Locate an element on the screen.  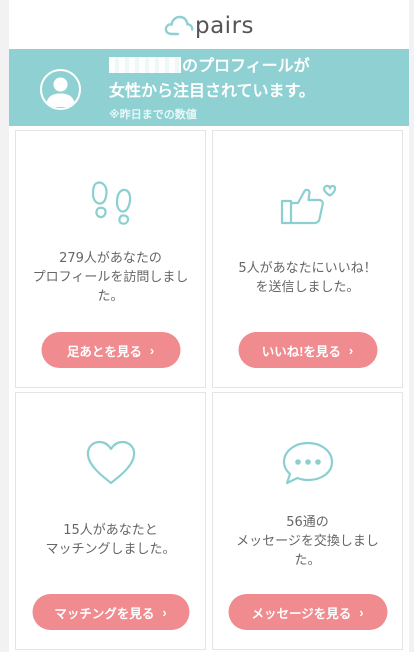
view-likes-button: いいね!を見る › is located at coordinates (307, 350).